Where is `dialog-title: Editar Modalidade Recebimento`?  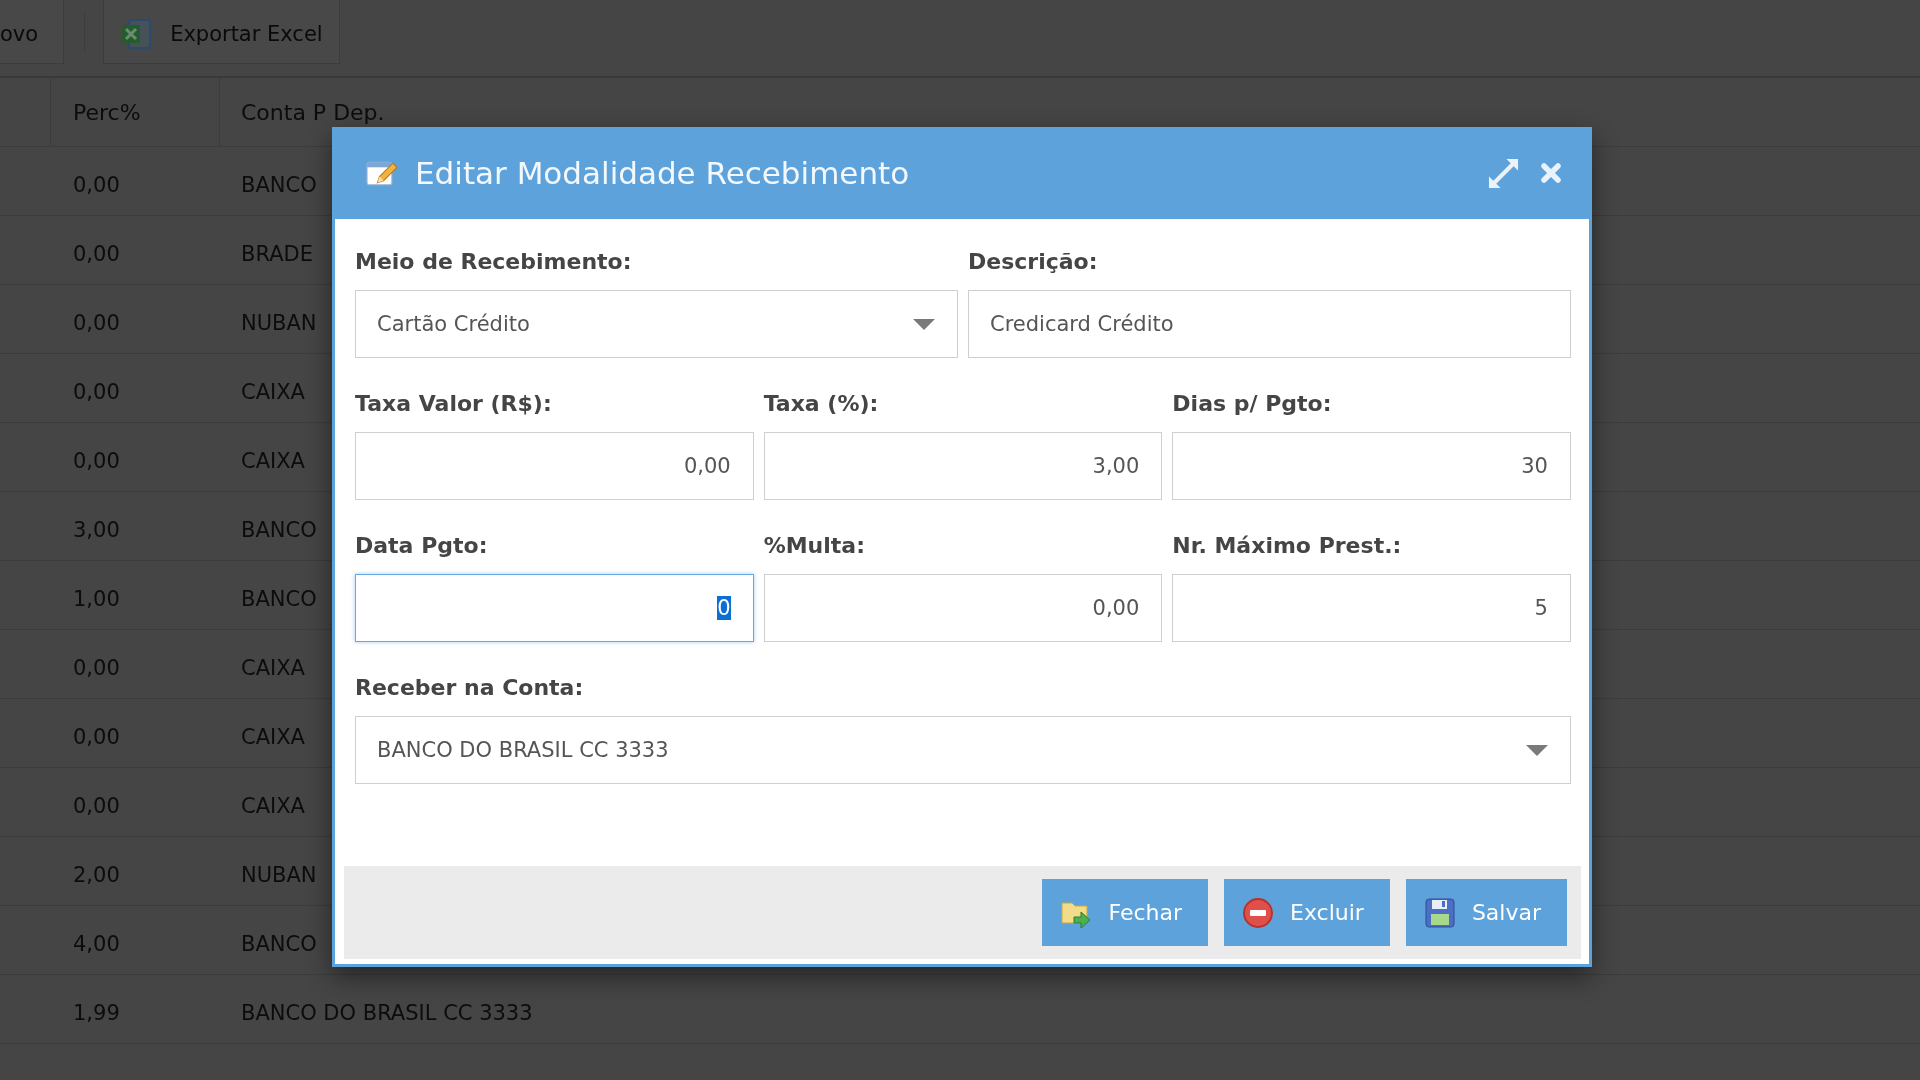
dialog-title: Editar Modalidade Recebimento is located at coordinates (663, 173).